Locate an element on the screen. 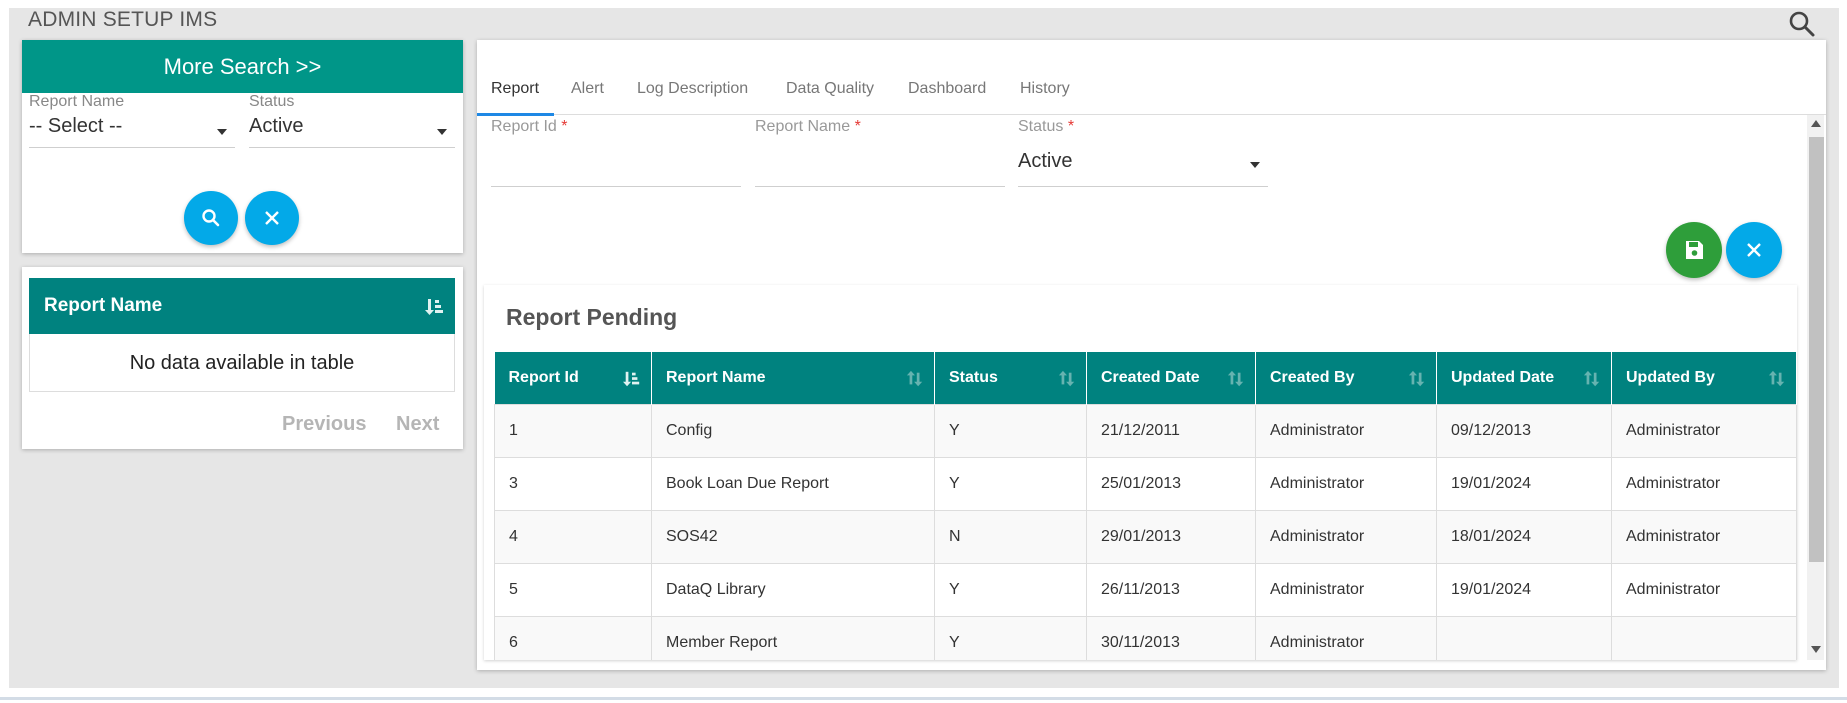  status-dropdown: Active is located at coordinates (1143, 162).